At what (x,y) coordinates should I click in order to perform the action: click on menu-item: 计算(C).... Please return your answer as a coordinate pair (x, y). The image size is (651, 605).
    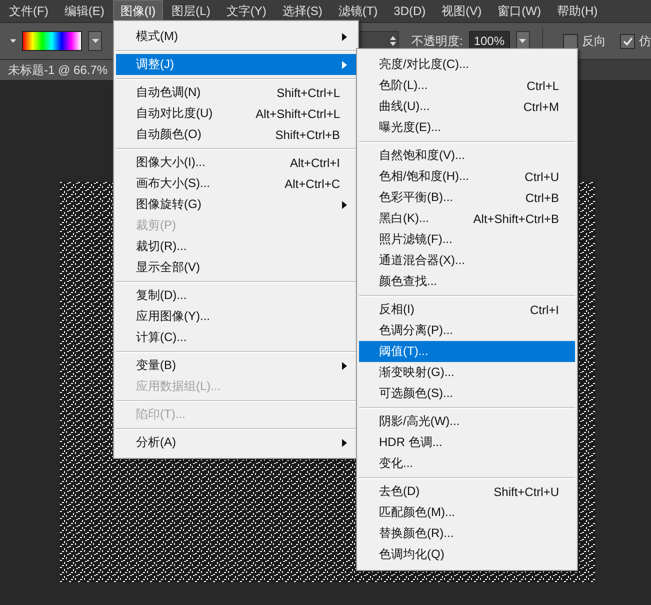
    Looking at the image, I should click on (236, 337).